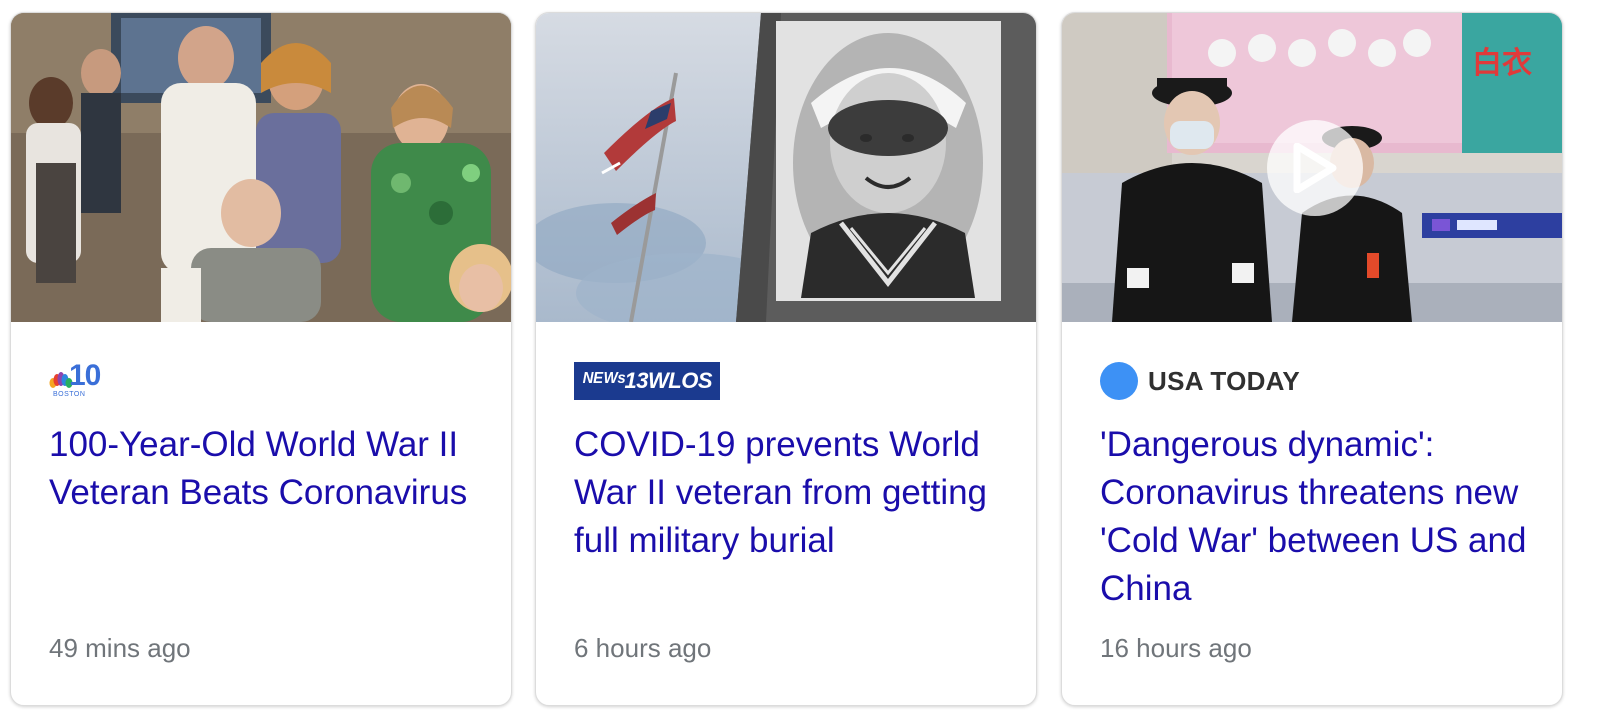 Image resolution: width=1600 pixels, height=724 pixels. I want to click on play-icon, so click(1315, 168).